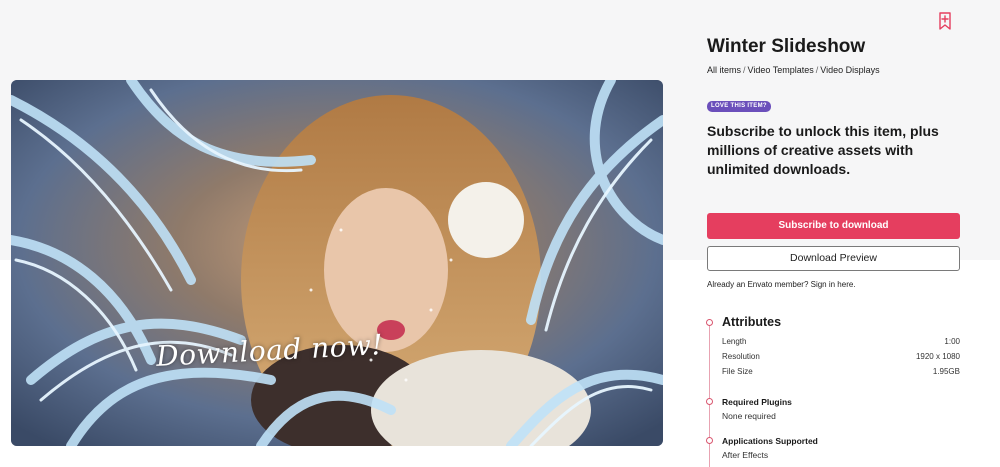 This screenshot has height=467, width=1000. I want to click on applications-supported-heading: Applications Supported, so click(770, 441).